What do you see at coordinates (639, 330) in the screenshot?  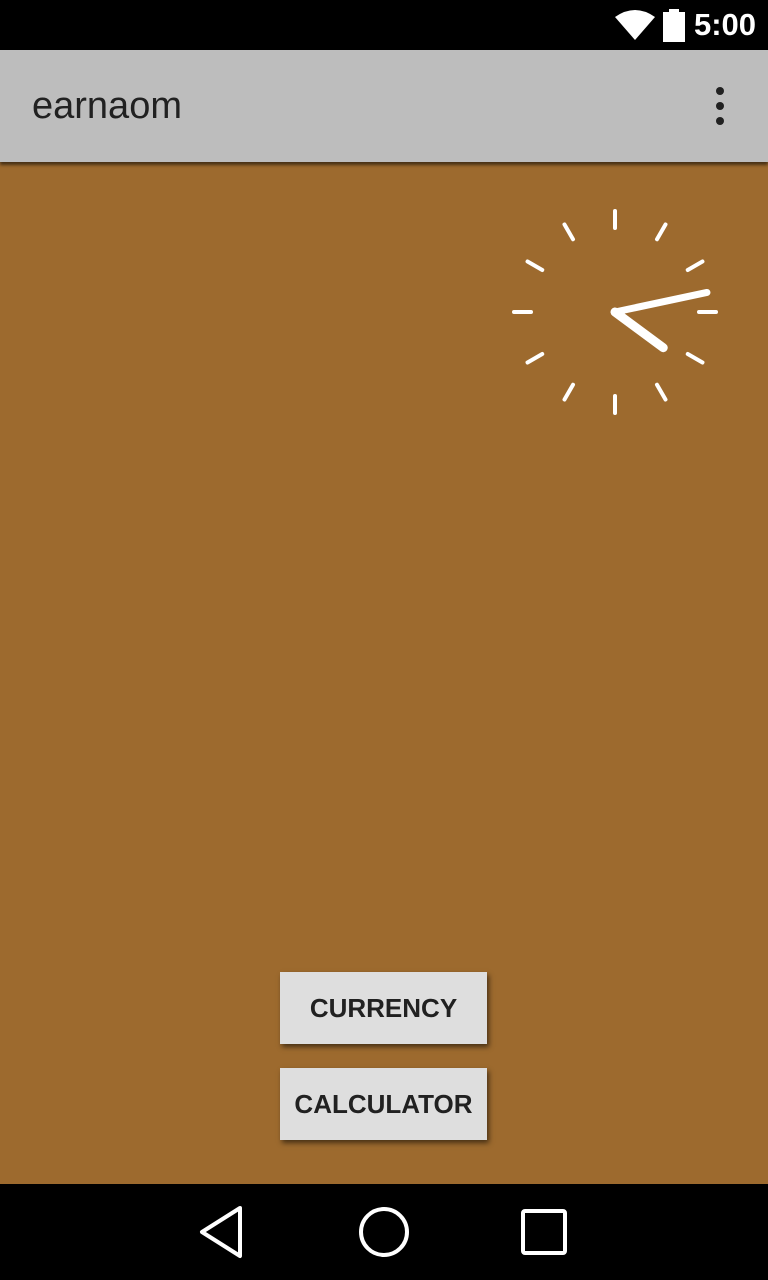 I see `clock-hour-hand` at bounding box center [639, 330].